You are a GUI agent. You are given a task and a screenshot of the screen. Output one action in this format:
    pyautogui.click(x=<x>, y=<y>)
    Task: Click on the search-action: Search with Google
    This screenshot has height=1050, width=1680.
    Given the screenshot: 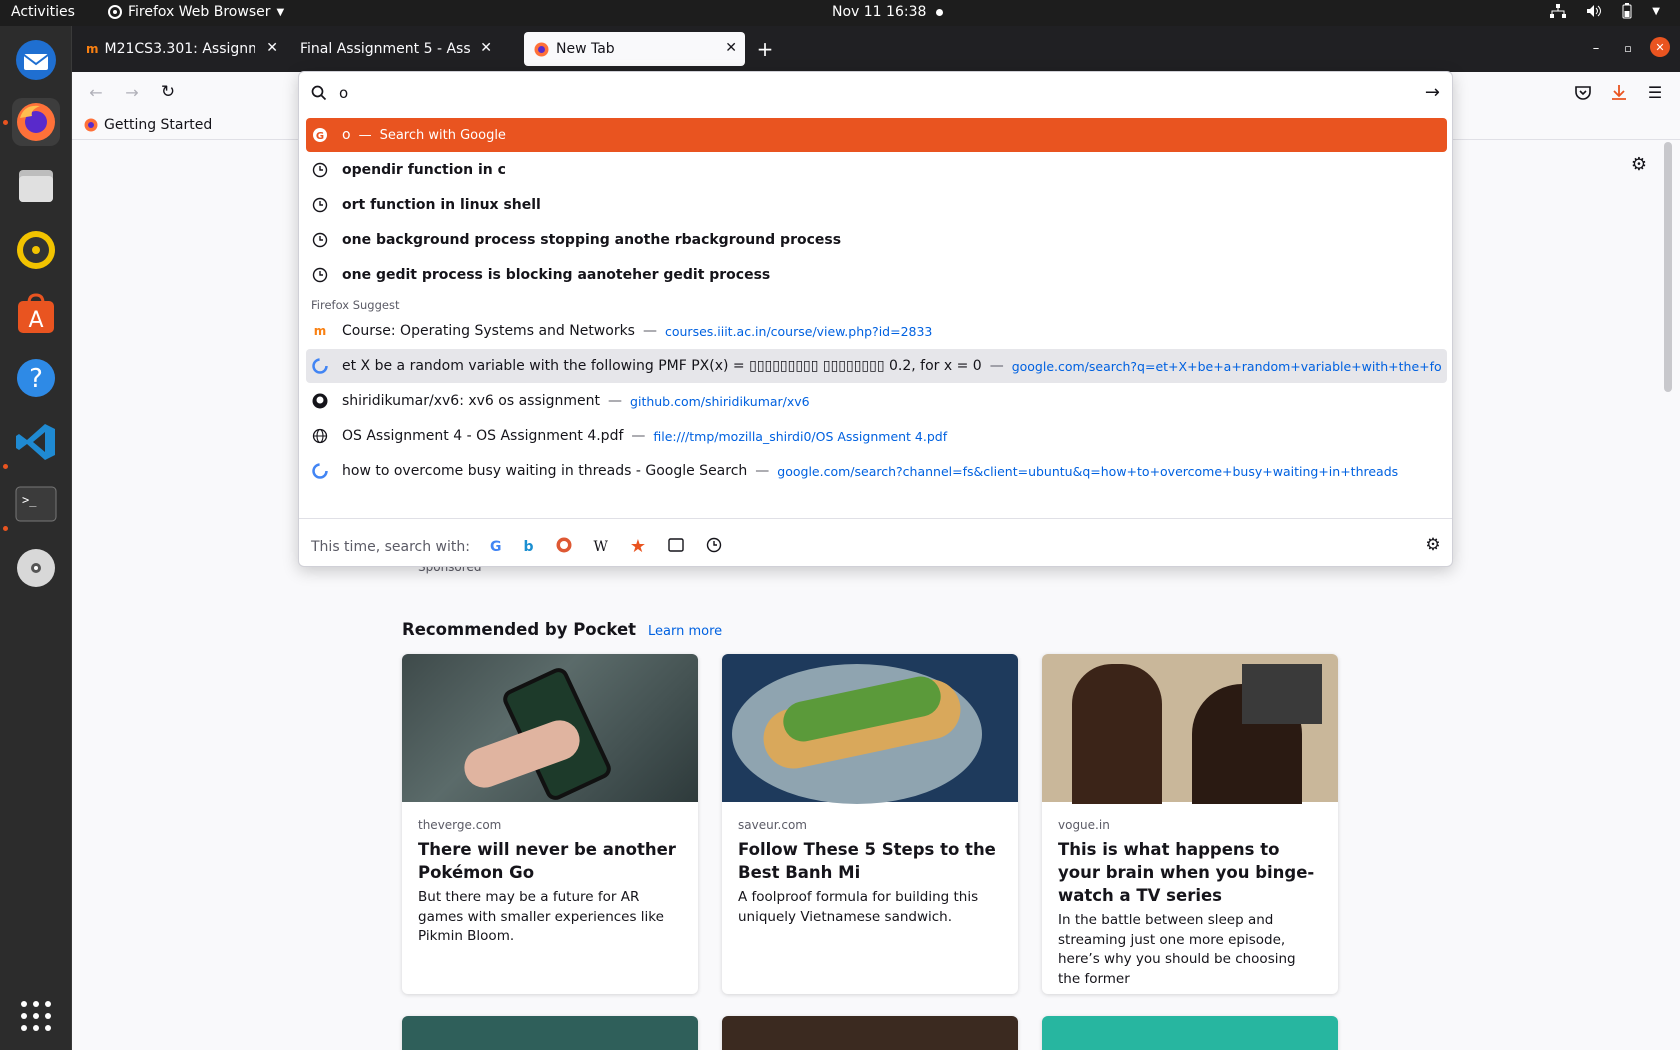 What is the action you would take?
    pyautogui.click(x=442, y=135)
    